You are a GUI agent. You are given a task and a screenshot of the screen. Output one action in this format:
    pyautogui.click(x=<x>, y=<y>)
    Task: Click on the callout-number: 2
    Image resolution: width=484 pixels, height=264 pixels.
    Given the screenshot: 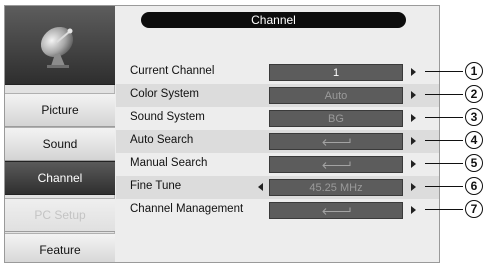 What is the action you would take?
    pyautogui.click(x=474, y=94)
    